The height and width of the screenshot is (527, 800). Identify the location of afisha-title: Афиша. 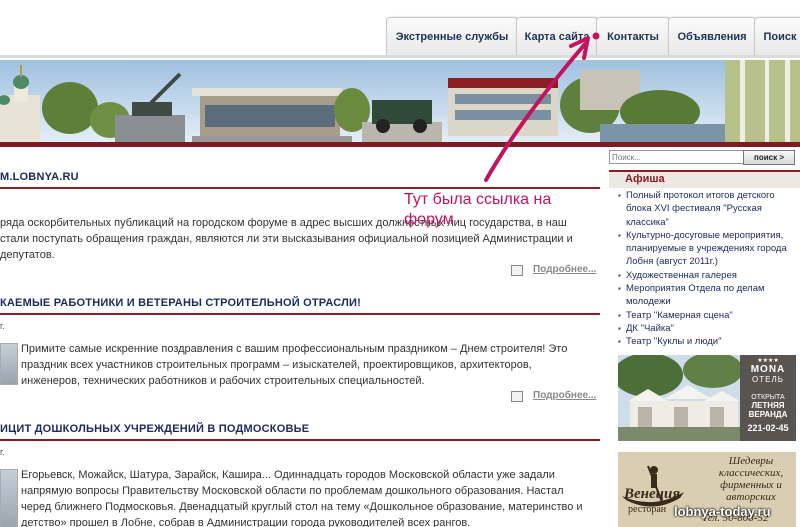
(645, 179).